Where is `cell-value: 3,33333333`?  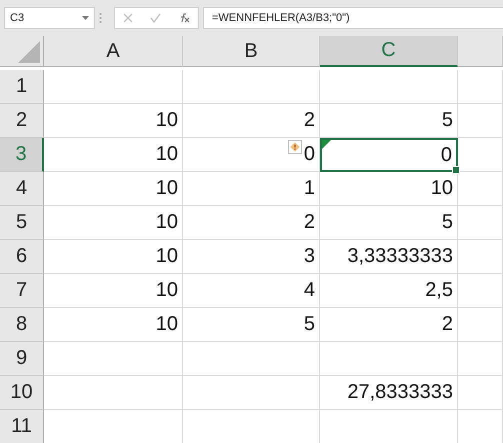
cell-value: 3,33333333 is located at coordinates (400, 256).